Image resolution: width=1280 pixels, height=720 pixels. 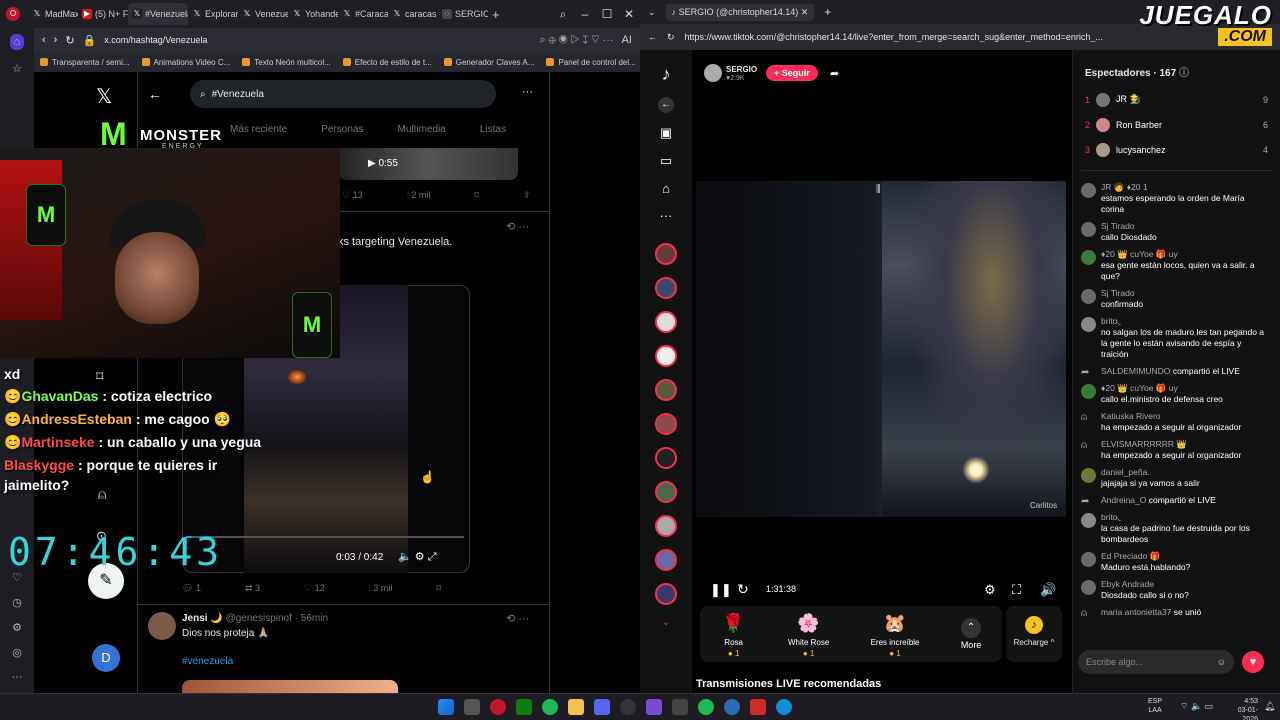 What do you see at coordinates (155, 94) in the screenshot?
I see `back-arrow-icon: ←` at bounding box center [155, 94].